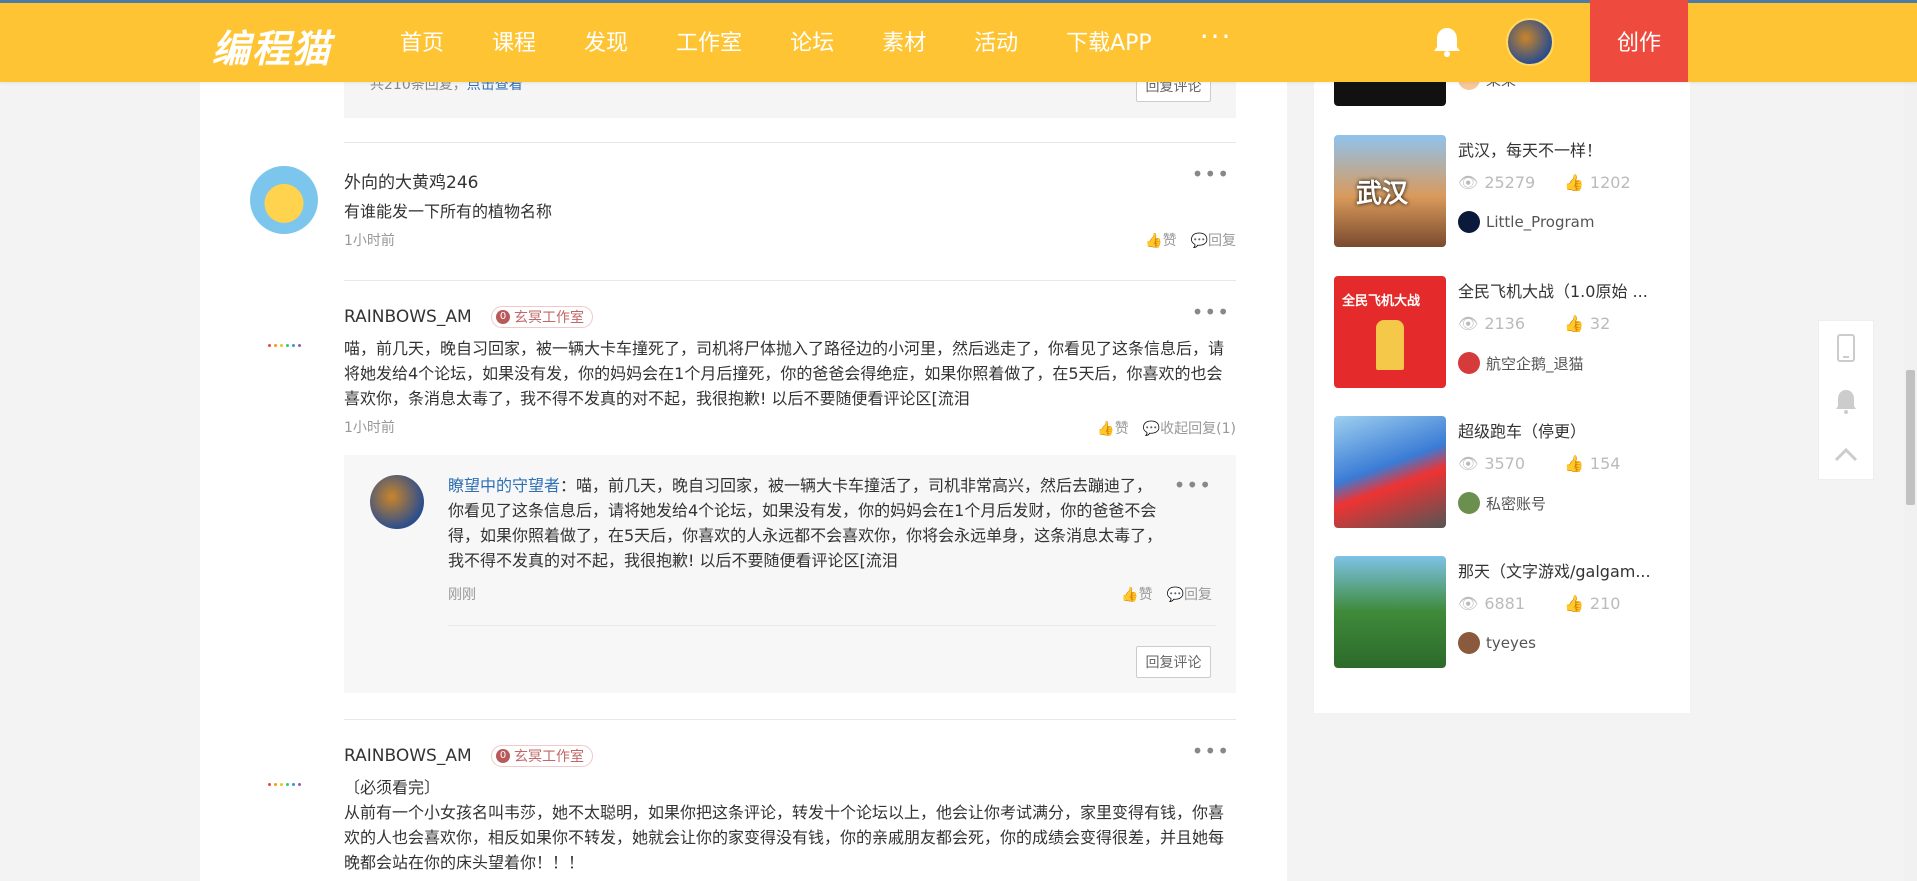 The height and width of the screenshot is (881, 1917). What do you see at coordinates (1521, 363) in the screenshot?
I see `project-author: 航空企鹅_退猫` at bounding box center [1521, 363].